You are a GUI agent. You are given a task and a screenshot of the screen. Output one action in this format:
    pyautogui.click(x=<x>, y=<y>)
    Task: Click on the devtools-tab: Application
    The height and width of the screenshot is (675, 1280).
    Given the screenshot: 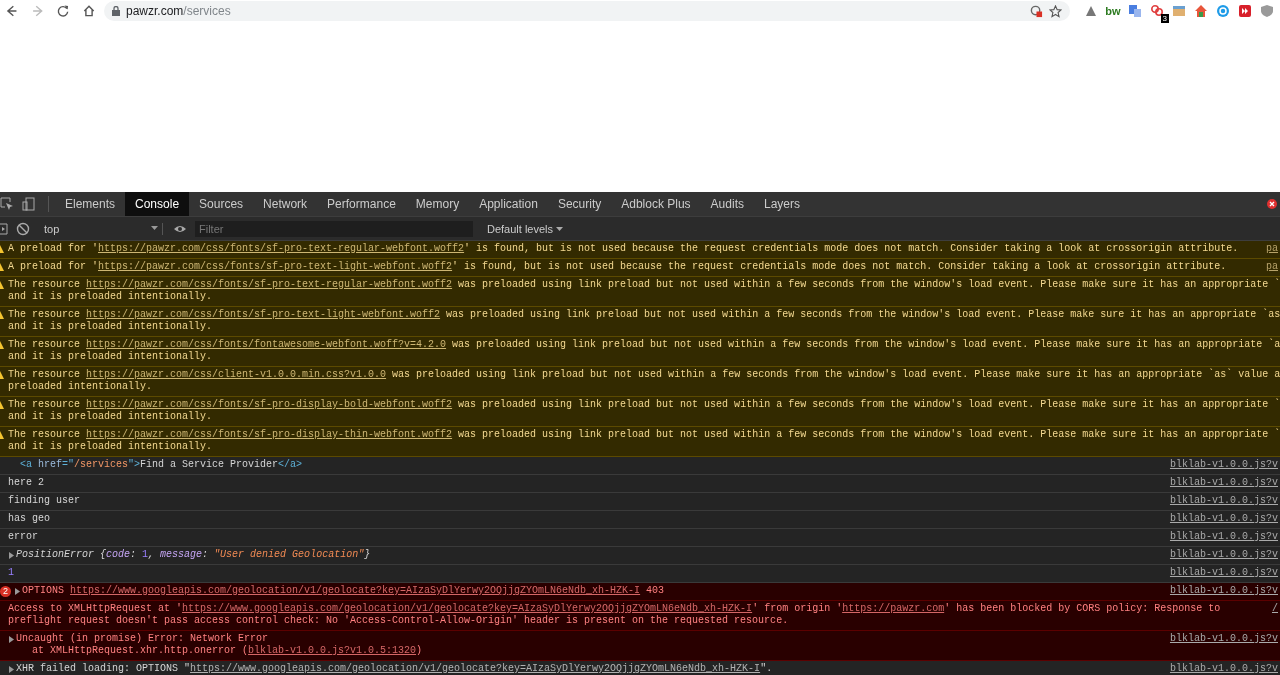 What is the action you would take?
    pyautogui.click(x=508, y=204)
    